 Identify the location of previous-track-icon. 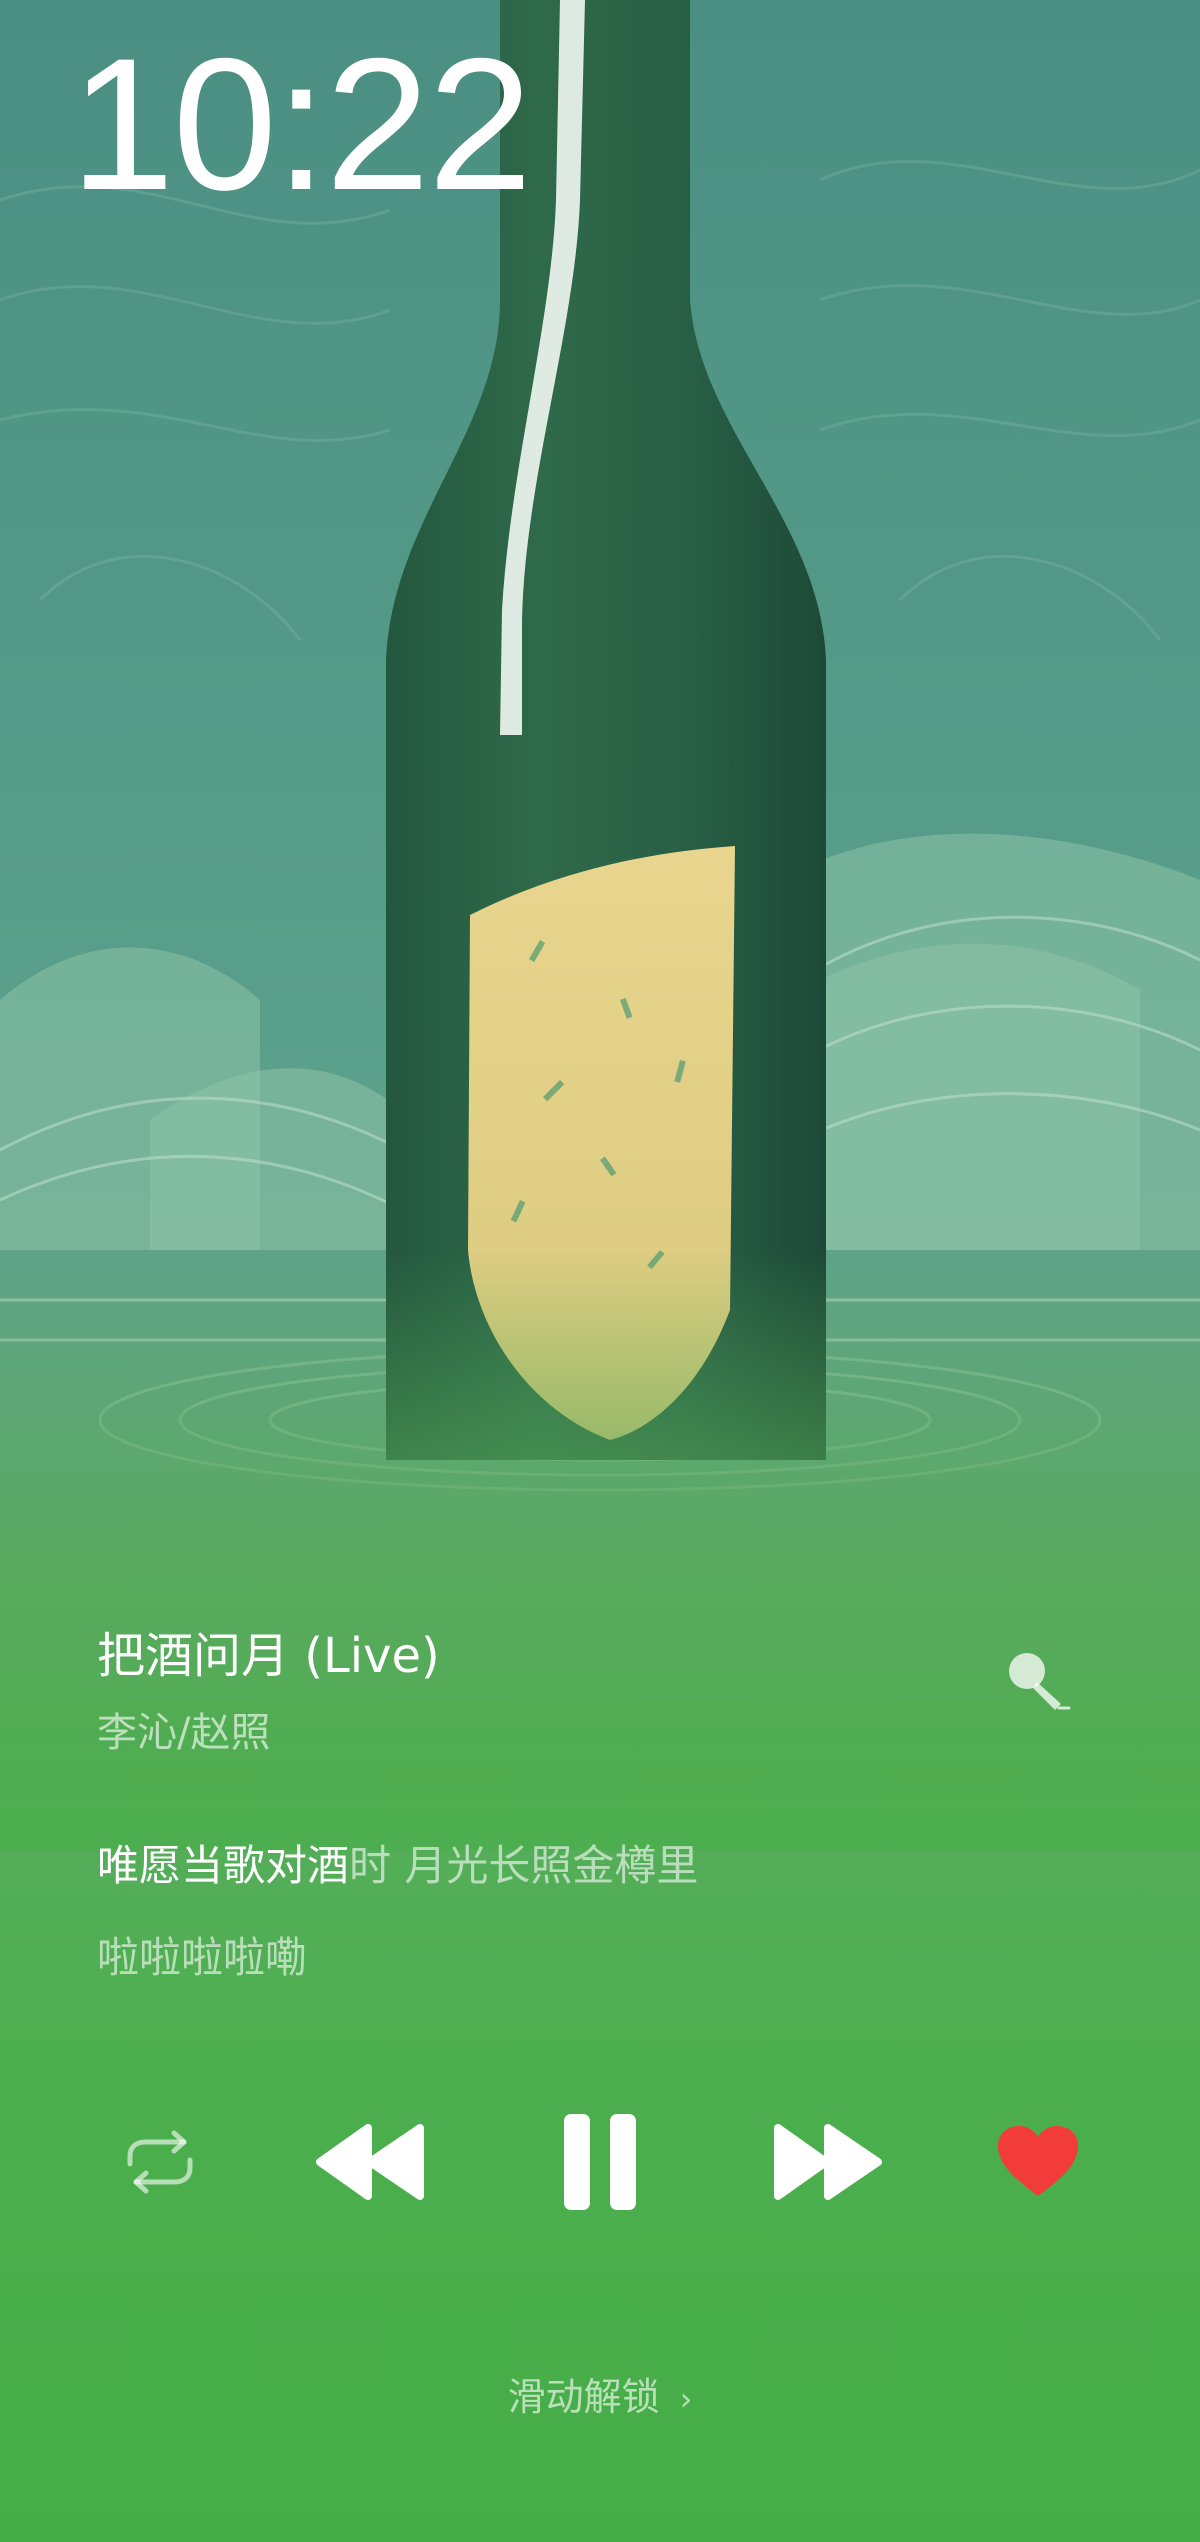
(370, 2162).